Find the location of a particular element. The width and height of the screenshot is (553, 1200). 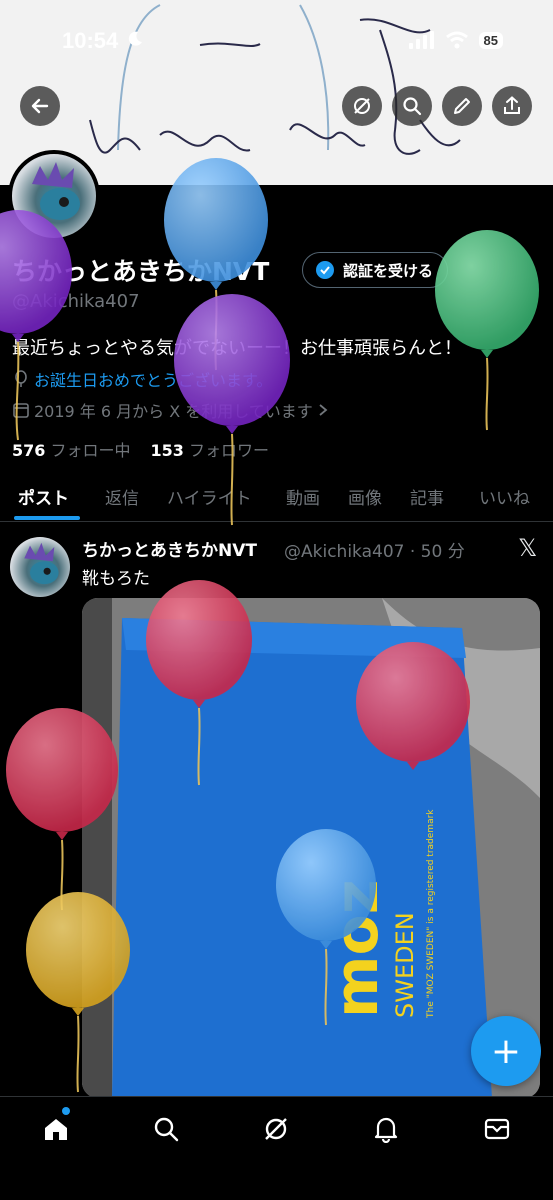

nav-notifications is located at coordinates (386, 1129).